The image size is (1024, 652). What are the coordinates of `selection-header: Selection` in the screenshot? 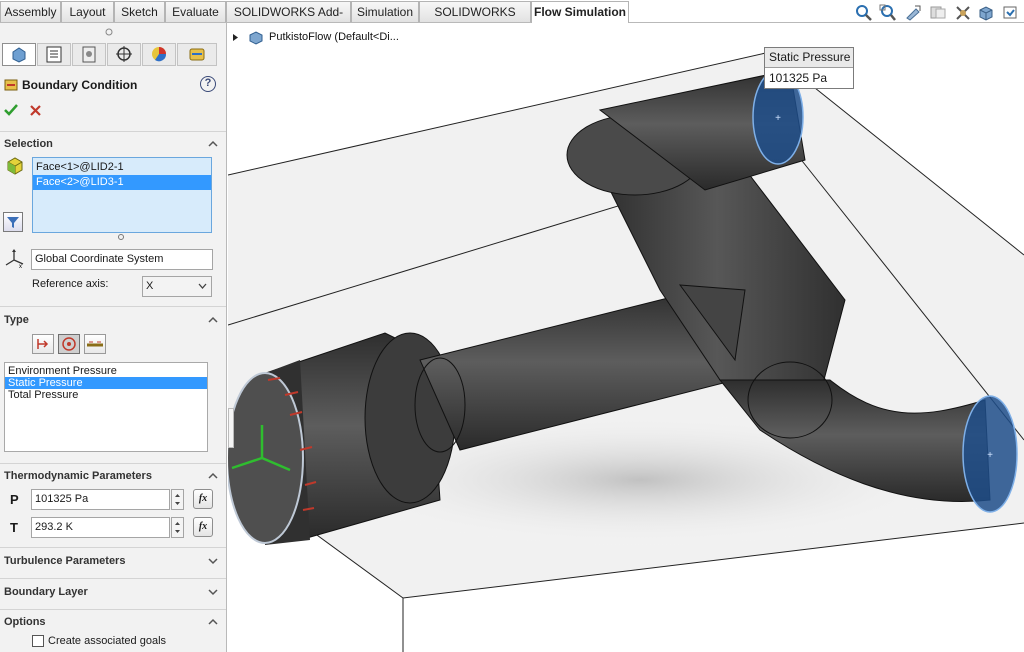 It's located at (28, 144).